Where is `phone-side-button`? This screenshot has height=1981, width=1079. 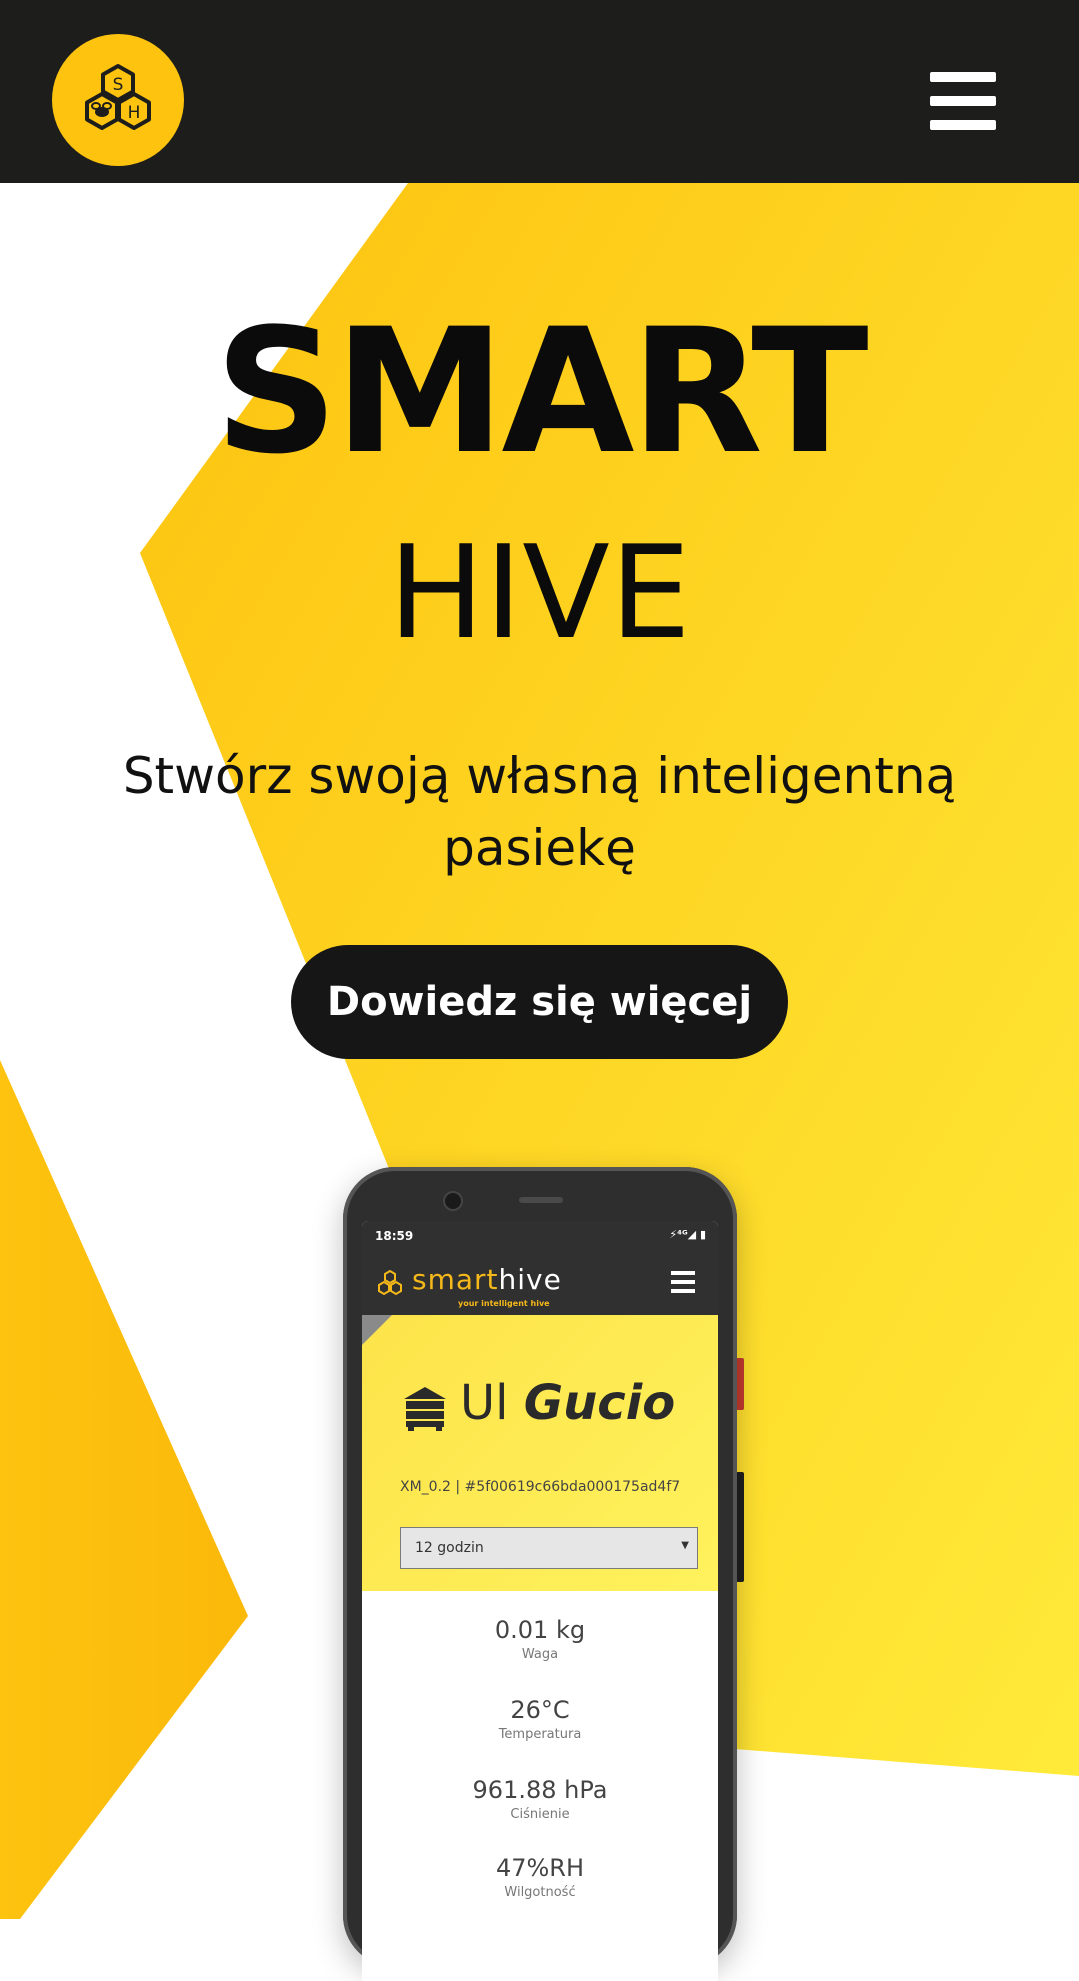 phone-side-button is located at coordinates (740, 1527).